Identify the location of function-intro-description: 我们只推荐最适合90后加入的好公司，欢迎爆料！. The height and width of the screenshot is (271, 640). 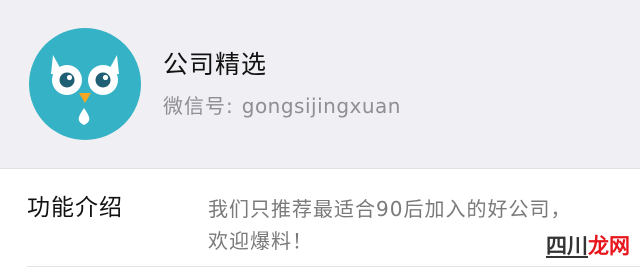
(390, 225).